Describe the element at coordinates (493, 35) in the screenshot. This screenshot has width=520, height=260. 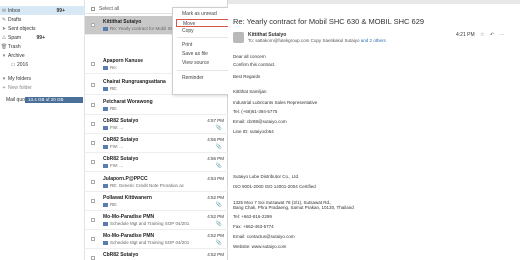
I see `message-actions-icon: ☆ ↶ ⋯` at that location.